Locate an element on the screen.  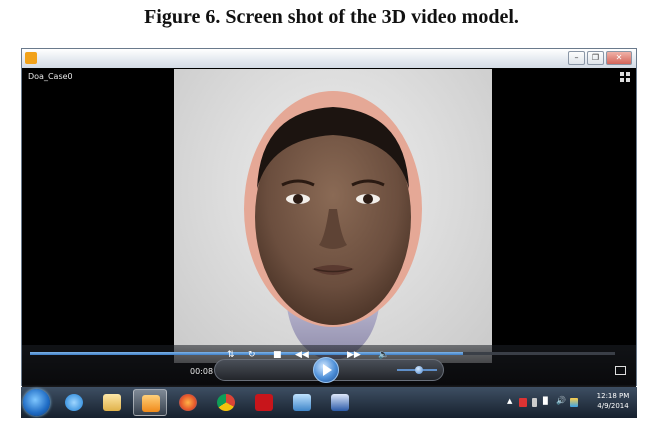
taskbar-chrome is located at coordinates (226, 402).